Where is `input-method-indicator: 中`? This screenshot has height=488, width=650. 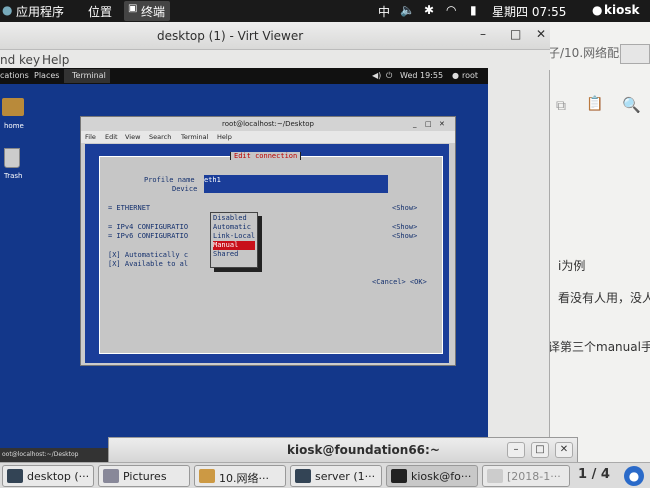
input-method-indicator: 中 is located at coordinates (384, 11).